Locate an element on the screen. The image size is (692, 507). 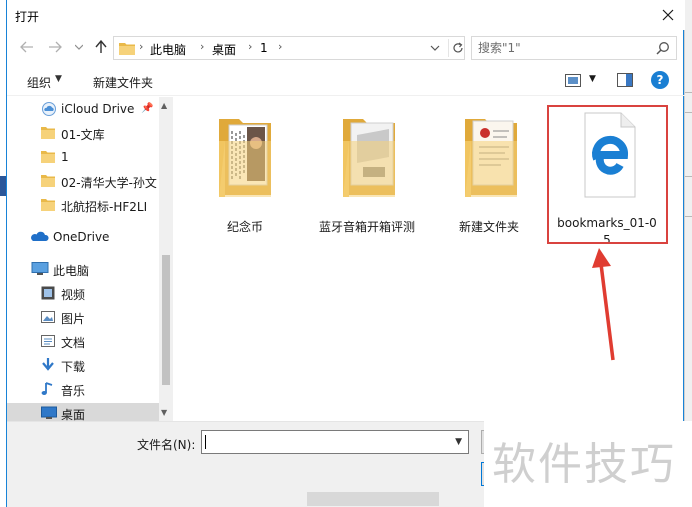
back-button is located at coordinates (27, 47).